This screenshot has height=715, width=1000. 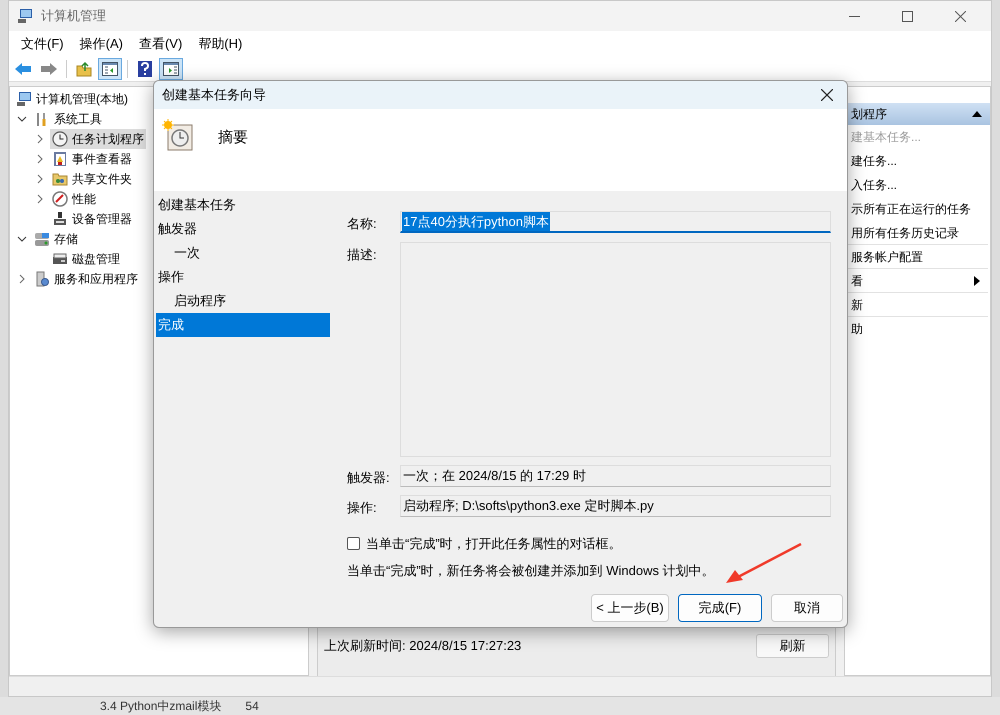 I want to click on name-field: 17点40分执行python脚本, so click(x=615, y=222).